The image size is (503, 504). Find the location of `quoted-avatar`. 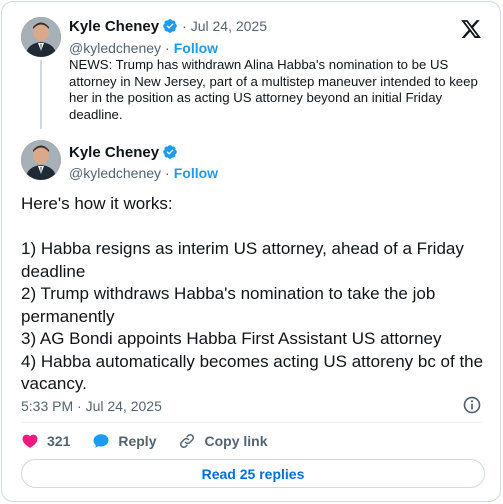

quoted-avatar is located at coordinates (41, 37).